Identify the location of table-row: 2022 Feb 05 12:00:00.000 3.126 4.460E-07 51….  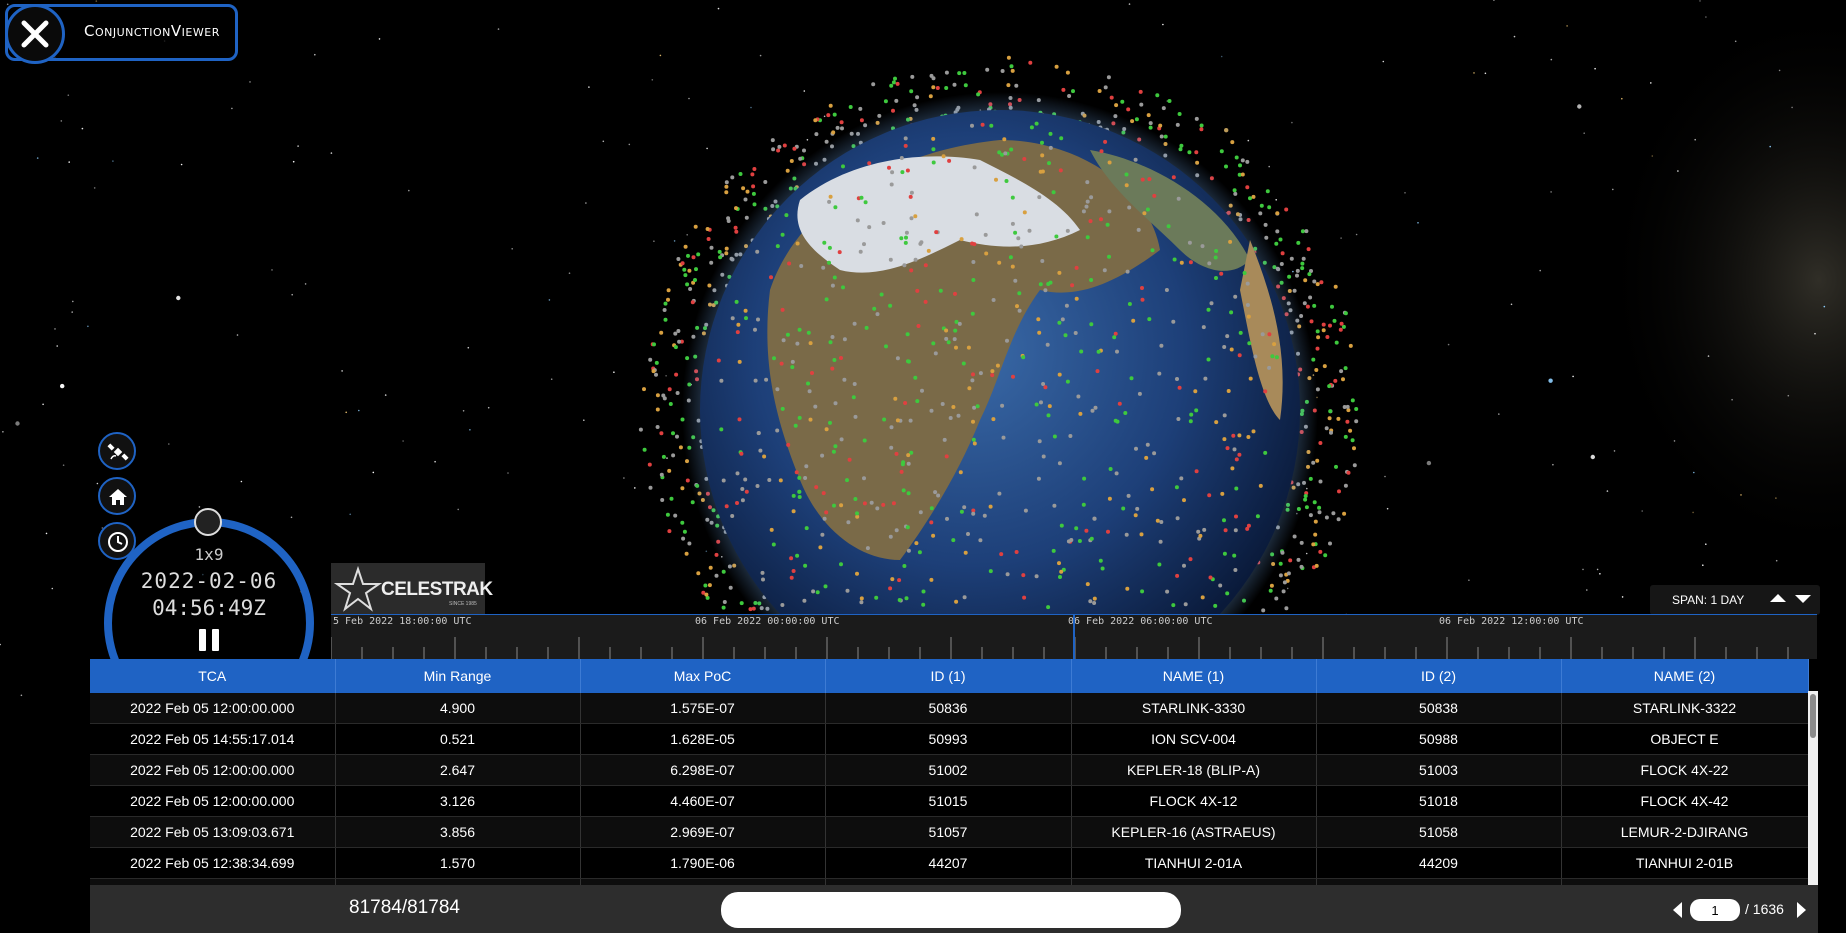
(949, 801).